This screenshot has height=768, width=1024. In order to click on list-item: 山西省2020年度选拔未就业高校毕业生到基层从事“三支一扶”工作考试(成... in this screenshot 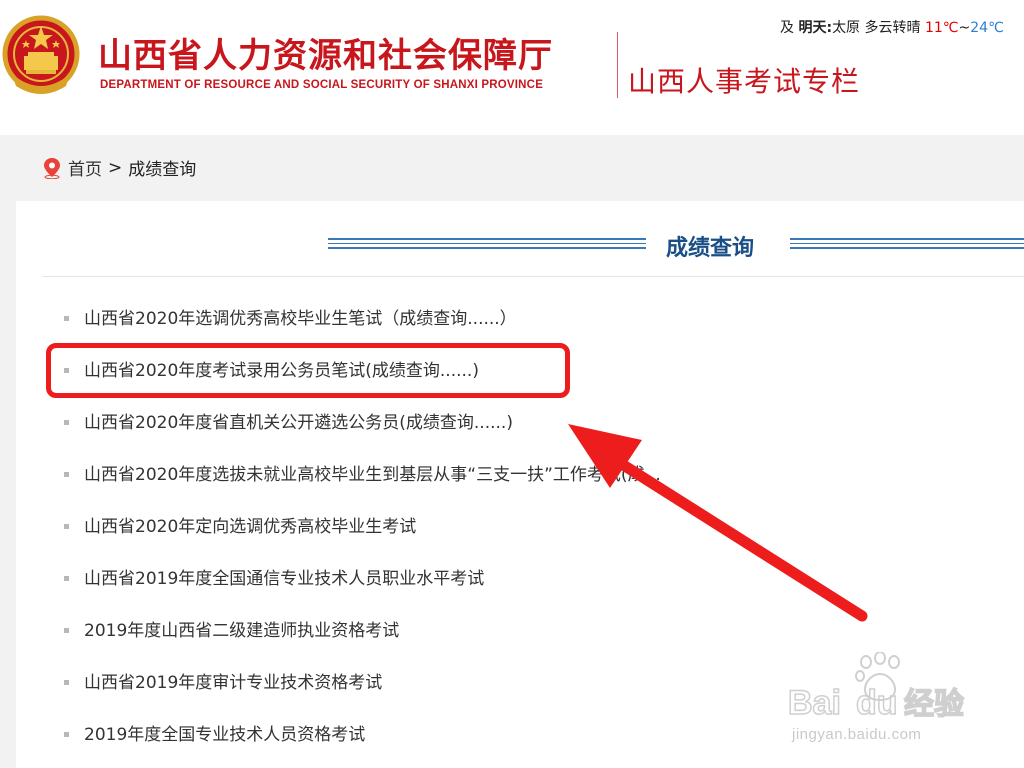, I will do `click(544, 482)`.